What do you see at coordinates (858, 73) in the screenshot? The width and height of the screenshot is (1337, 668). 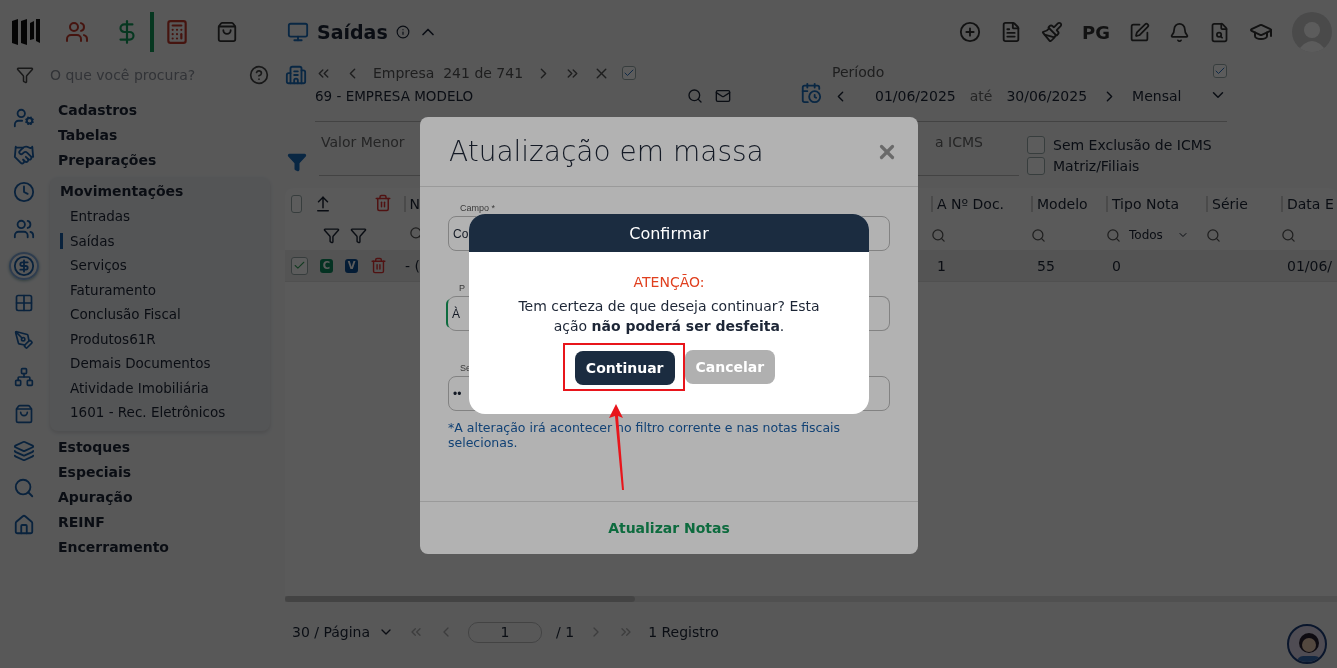 I see `period-label: Período` at bounding box center [858, 73].